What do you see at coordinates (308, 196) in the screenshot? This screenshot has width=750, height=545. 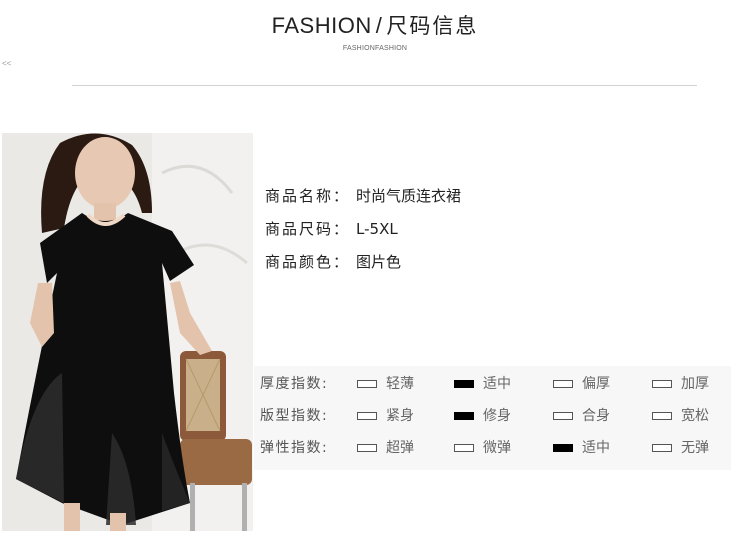 I see `product-name-label: 商品名称：` at bounding box center [308, 196].